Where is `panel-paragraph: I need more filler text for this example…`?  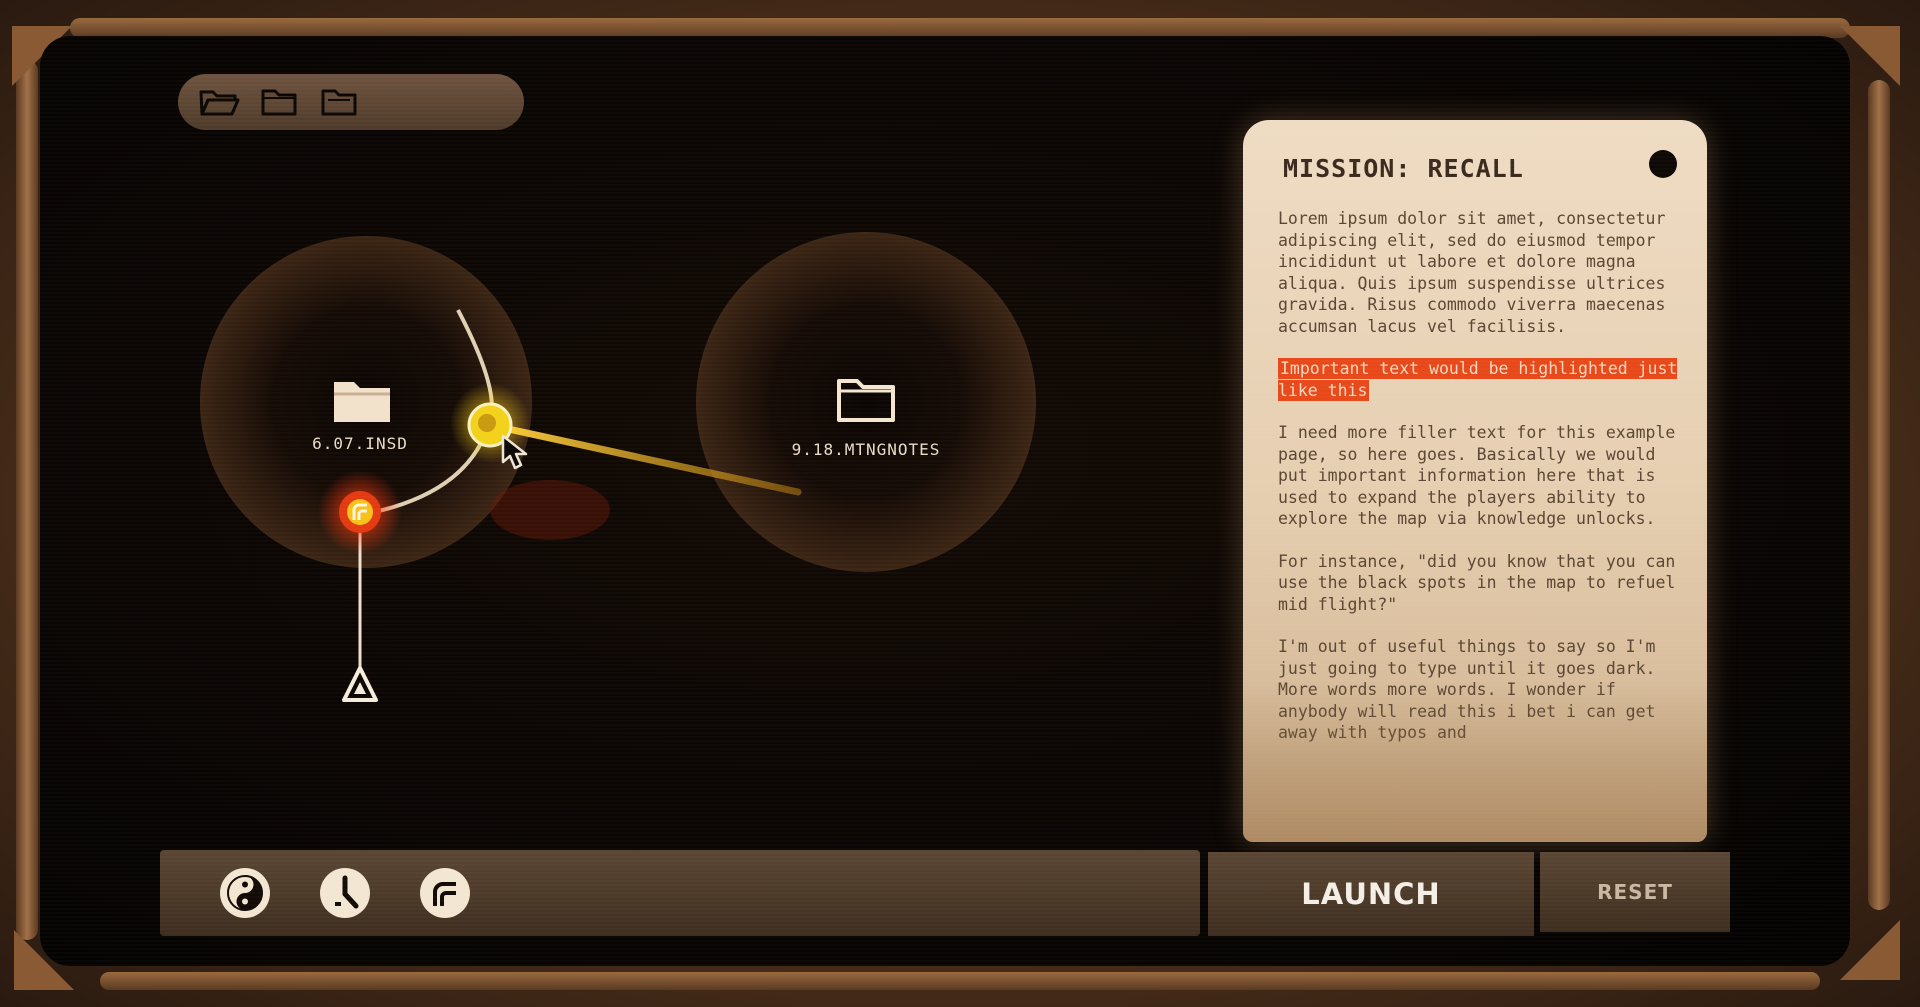 panel-paragraph: I need more filler text for this example… is located at coordinates (1477, 475).